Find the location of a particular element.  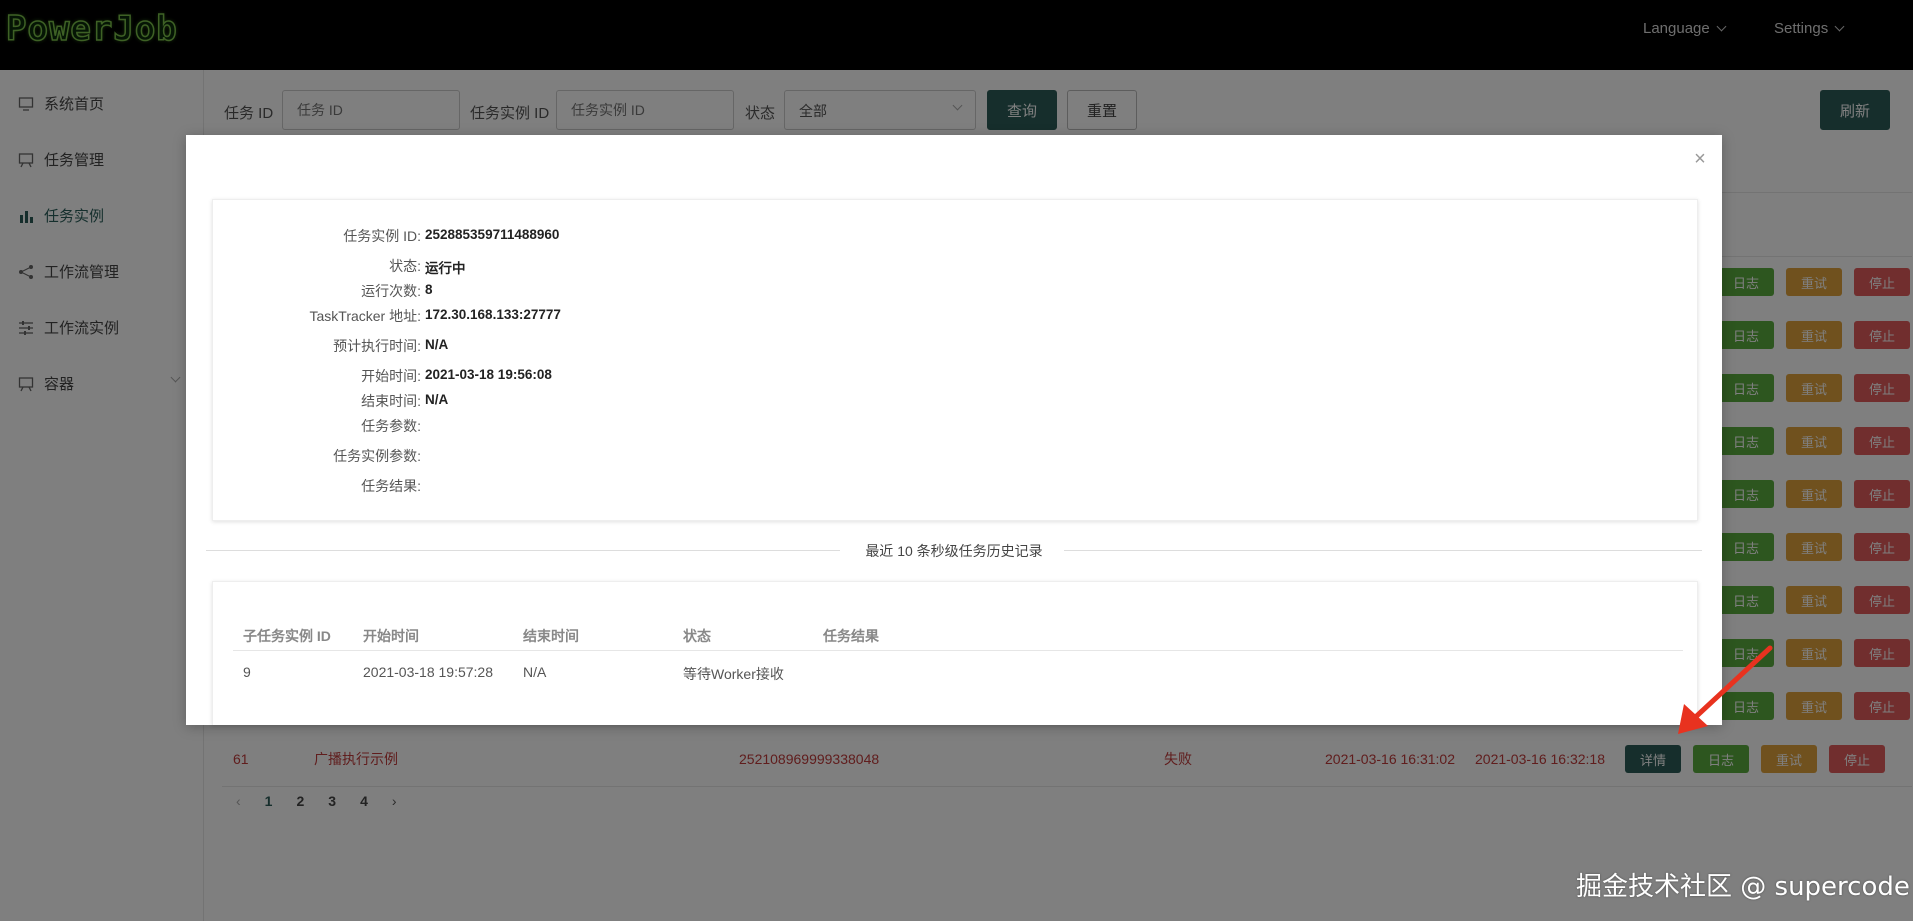

instance-id-value: 252885359711488960 is located at coordinates (492, 234).